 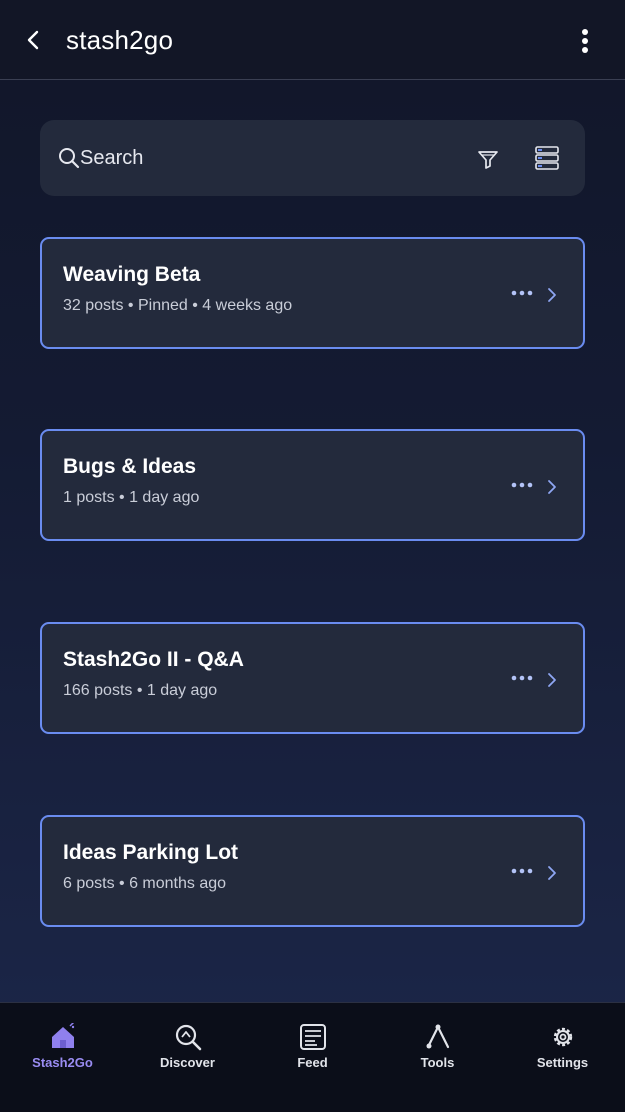 I want to click on filter-icon, so click(x=488, y=159).